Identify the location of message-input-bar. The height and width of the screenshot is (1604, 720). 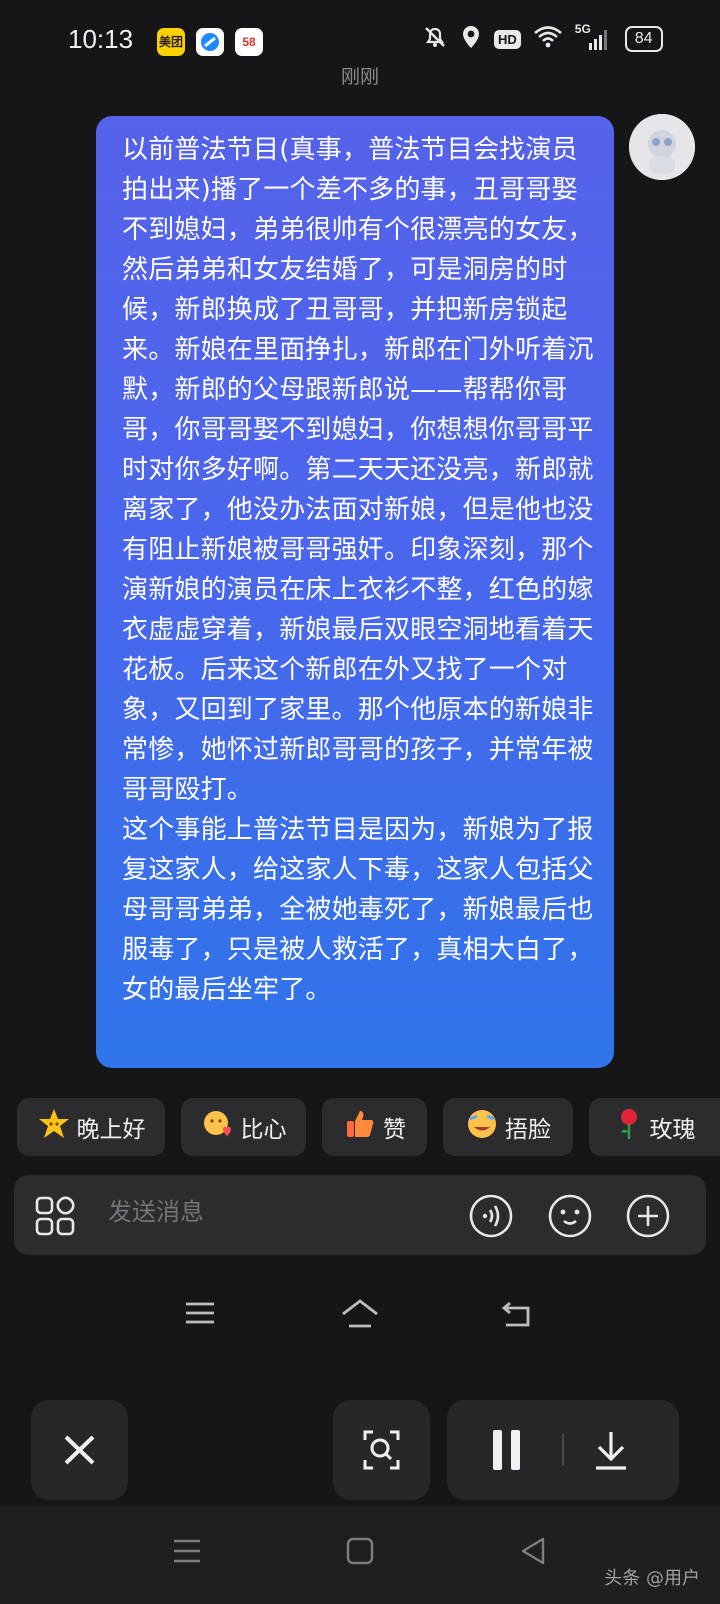
(360, 1215).